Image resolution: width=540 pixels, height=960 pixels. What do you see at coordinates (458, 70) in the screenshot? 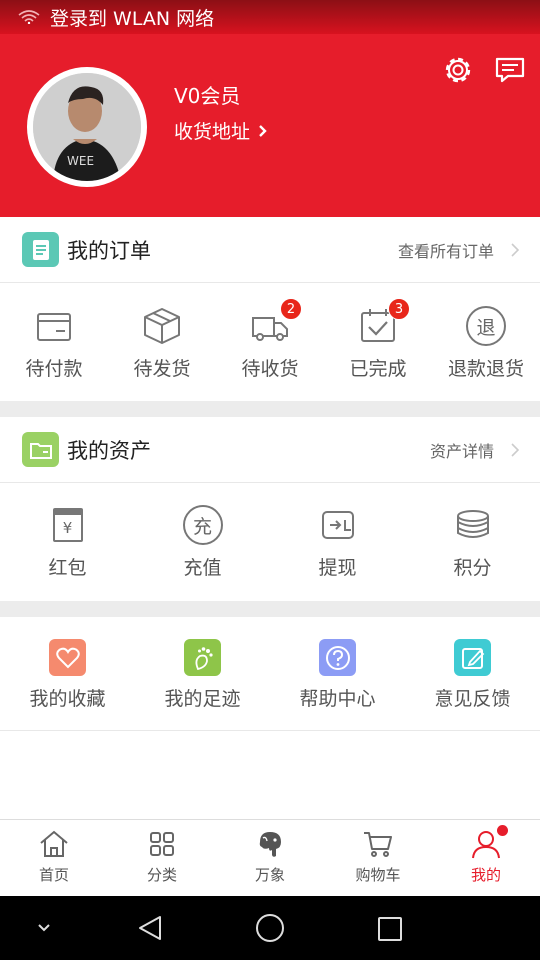
I see `gear-icon` at bounding box center [458, 70].